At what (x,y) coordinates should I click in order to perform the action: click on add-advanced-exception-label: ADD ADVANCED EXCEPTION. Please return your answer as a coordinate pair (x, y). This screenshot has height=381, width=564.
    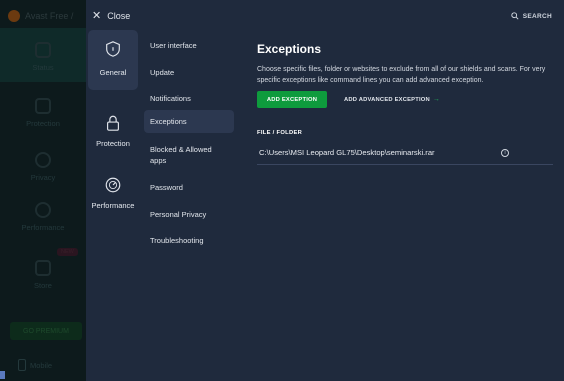
    Looking at the image, I should click on (387, 100).